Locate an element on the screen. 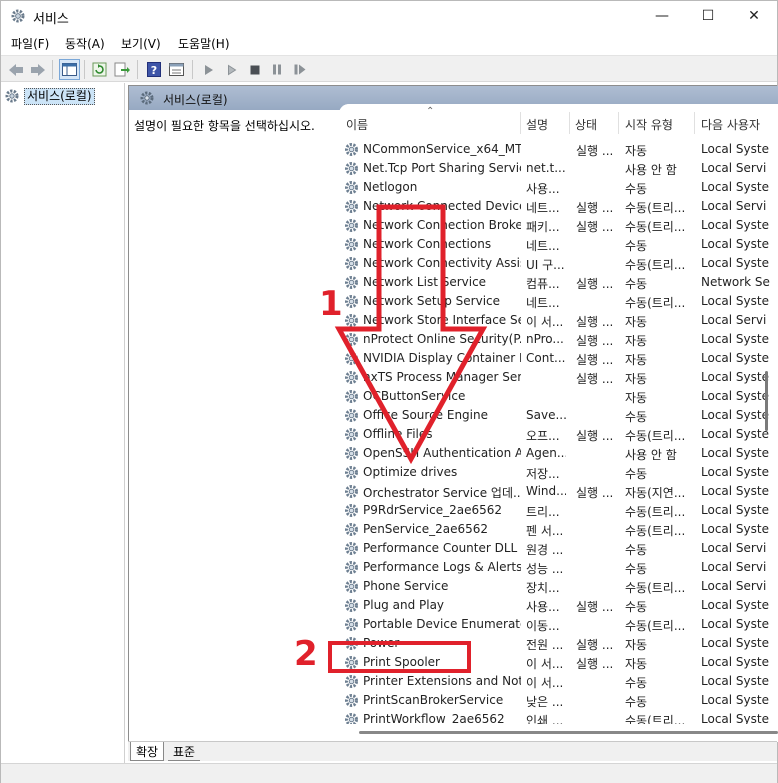 This screenshot has height=783, width=778. horizontal-scrollbar is located at coordinates (558, 733).